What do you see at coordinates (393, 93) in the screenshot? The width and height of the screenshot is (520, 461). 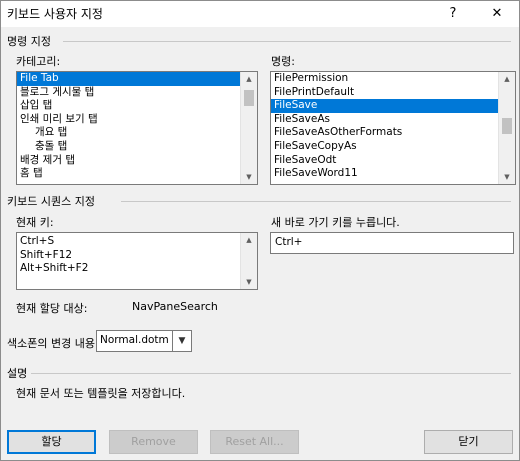 I see `command-list-item: FilePrintDefault` at bounding box center [393, 93].